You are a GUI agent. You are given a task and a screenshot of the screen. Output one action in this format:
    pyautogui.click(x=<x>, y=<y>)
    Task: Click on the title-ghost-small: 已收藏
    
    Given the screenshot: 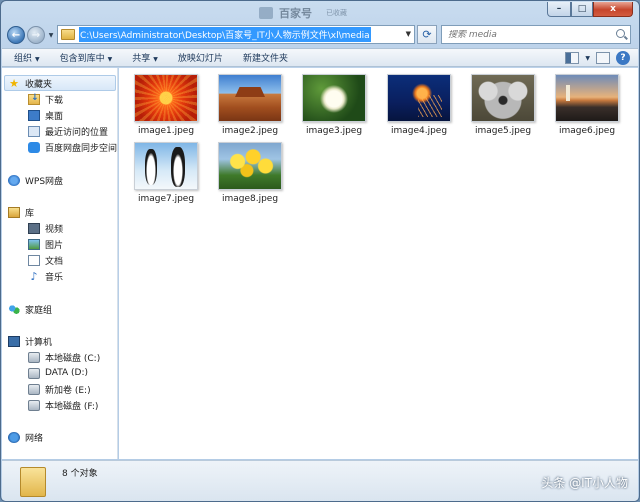 What is the action you would take?
    pyautogui.click(x=336, y=13)
    